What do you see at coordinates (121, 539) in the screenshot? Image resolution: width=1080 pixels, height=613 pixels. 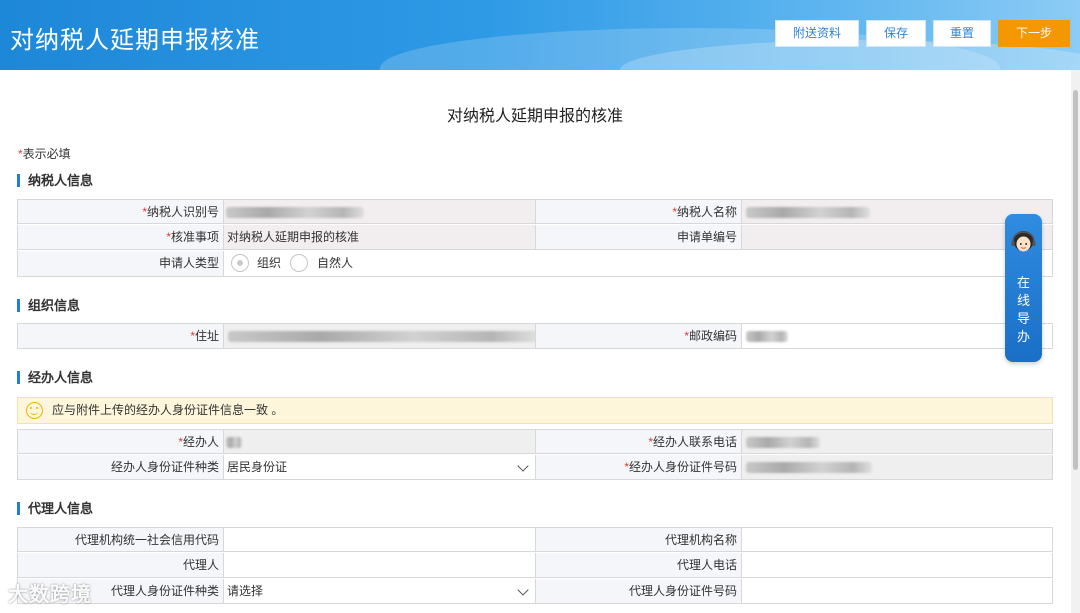 I see `agent-org-code-label: 代理机构统一社会信用代码` at bounding box center [121, 539].